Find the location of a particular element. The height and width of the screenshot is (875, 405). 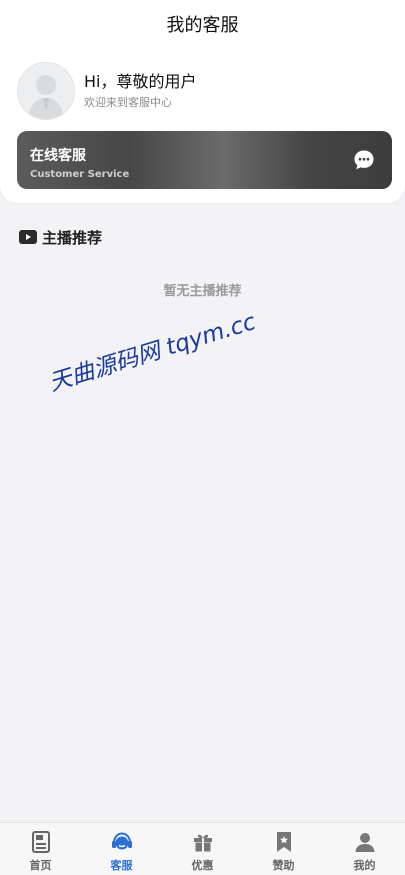

watermark: 天曲源码网 tqym.cc is located at coordinates (152, 352).